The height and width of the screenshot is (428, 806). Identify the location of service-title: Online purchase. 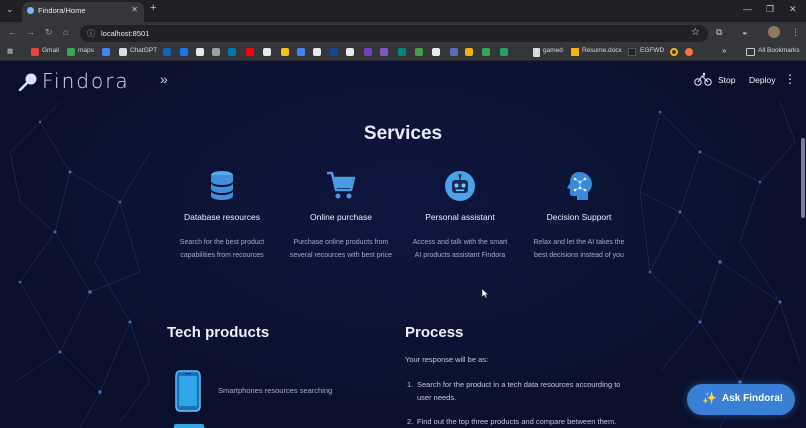
(341, 217).